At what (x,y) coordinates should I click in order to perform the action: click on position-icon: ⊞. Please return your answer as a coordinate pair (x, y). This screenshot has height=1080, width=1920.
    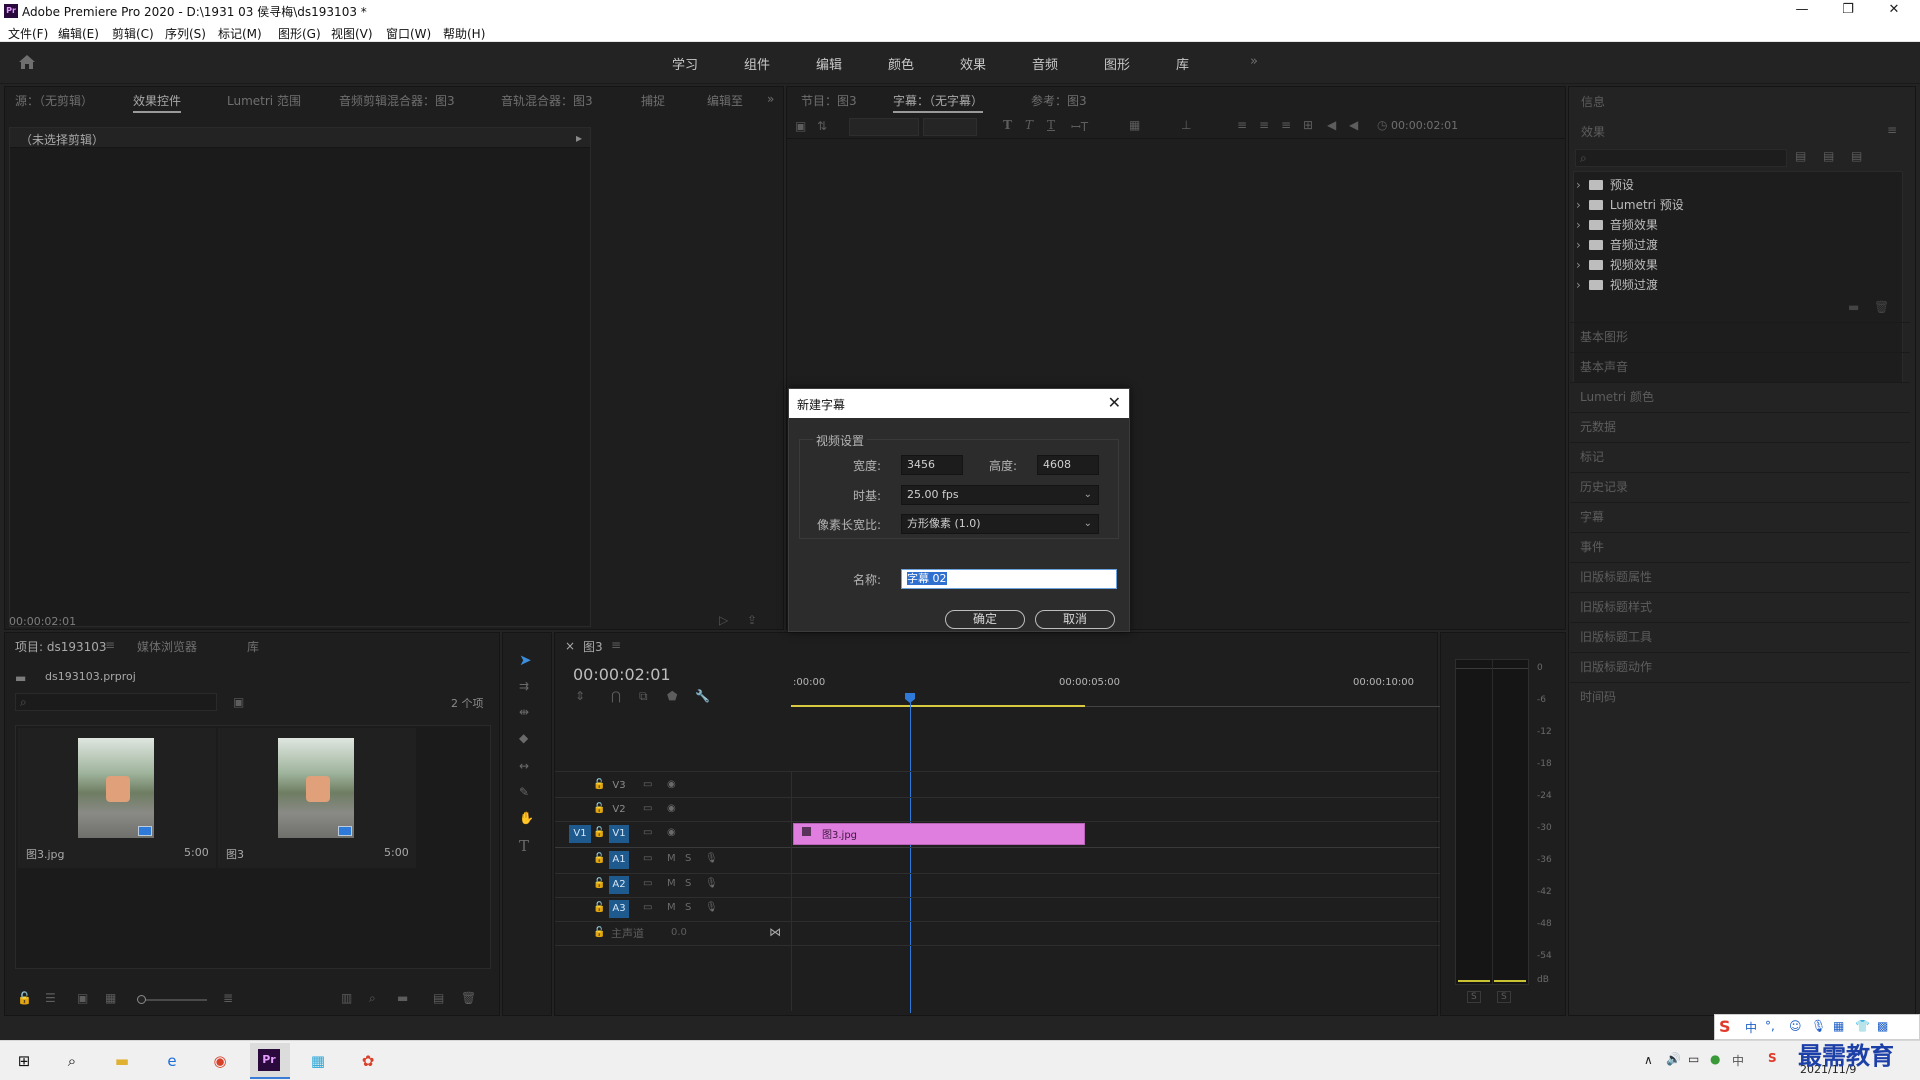
    Looking at the image, I should click on (1308, 125).